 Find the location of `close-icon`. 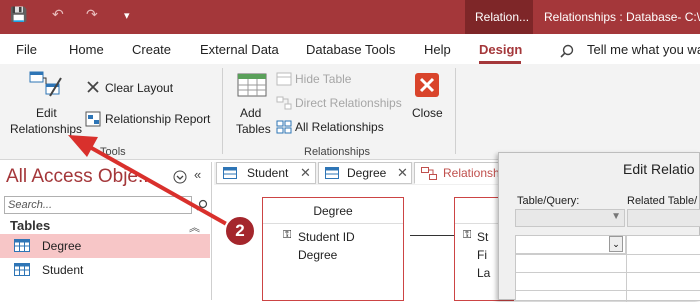

close-icon is located at coordinates (427, 85).